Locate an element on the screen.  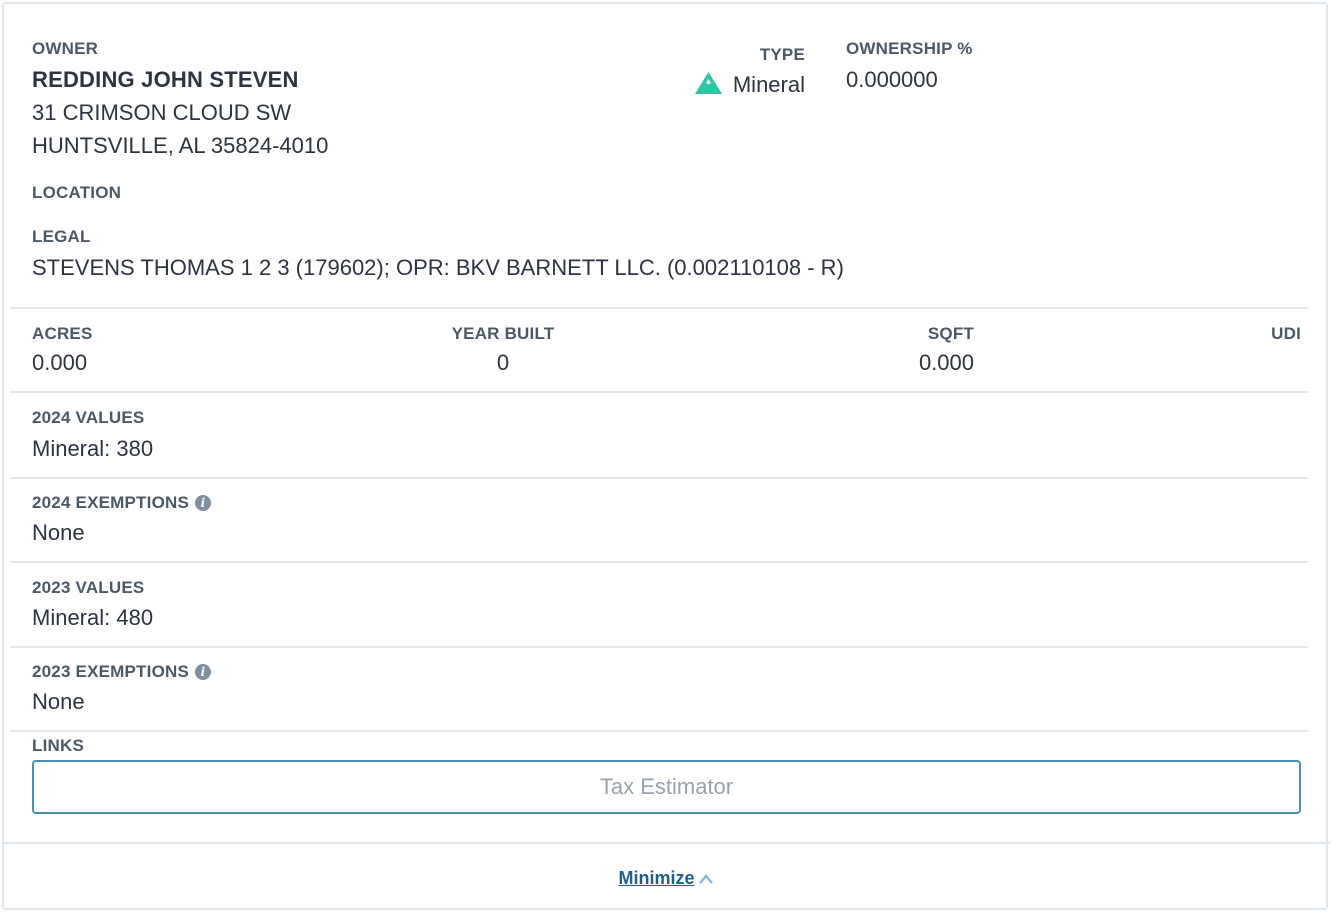
sqft-label: SQFT is located at coordinates (950, 333).